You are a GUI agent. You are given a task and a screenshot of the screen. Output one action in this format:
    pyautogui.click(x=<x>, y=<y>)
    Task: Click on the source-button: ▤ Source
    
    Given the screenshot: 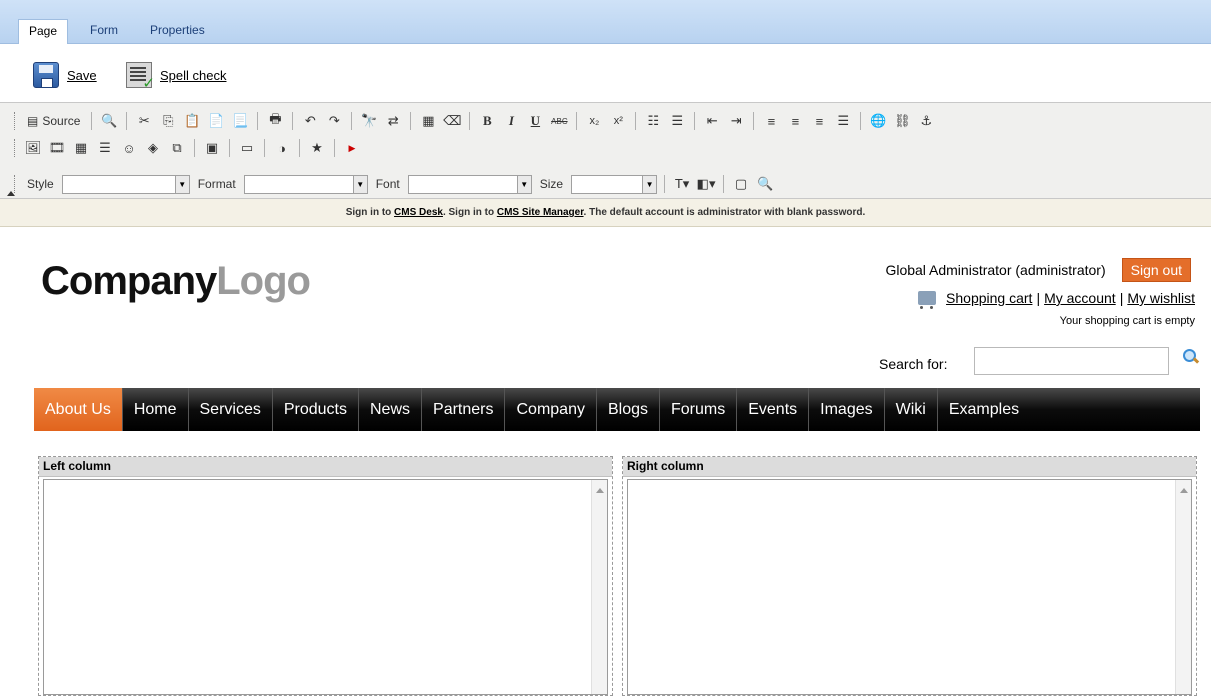 What is the action you would take?
    pyautogui.click(x=53, y=121)
    